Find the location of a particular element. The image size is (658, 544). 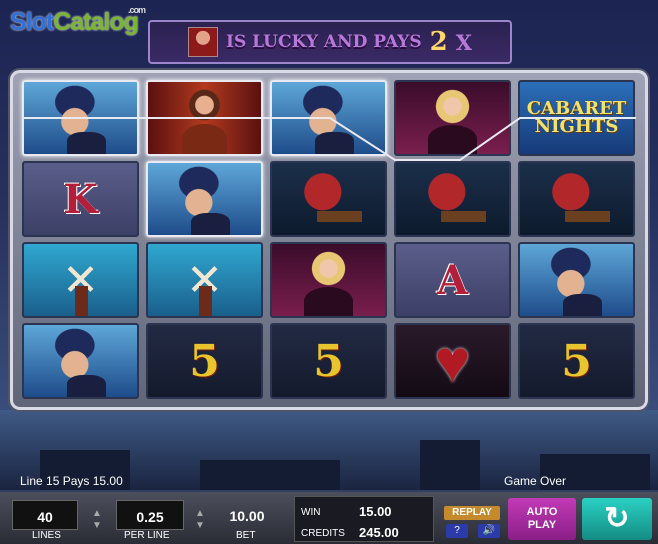

dancer-thumbnail-icon is located at coordinates (203, 42).